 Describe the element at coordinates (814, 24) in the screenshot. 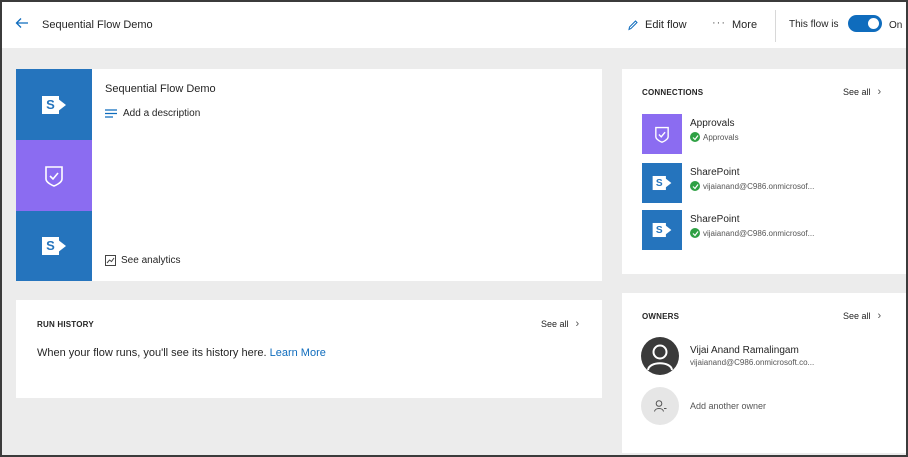

I see `flow-status-label: This flow is` at that location.